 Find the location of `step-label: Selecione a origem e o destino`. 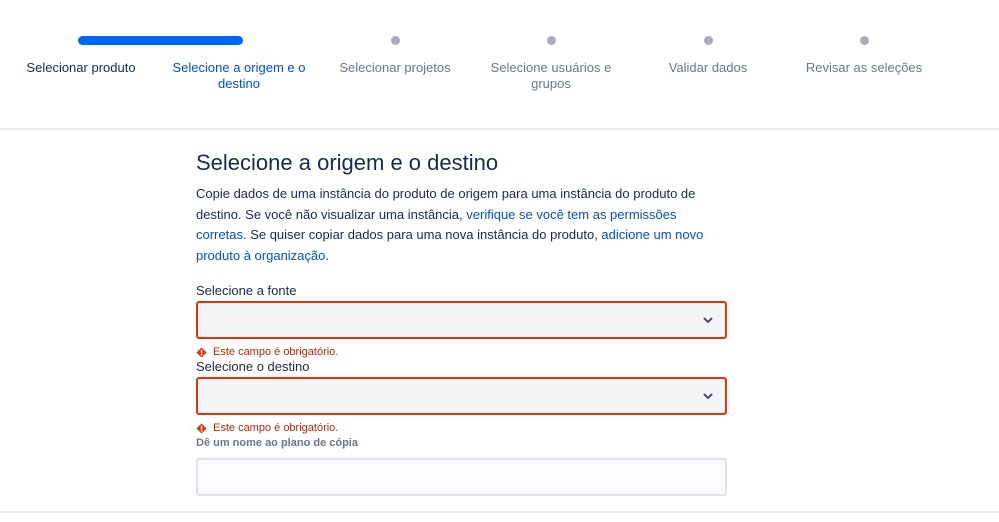

step-label: Selecione a origem e o destino is located at coordinates (239, 75).